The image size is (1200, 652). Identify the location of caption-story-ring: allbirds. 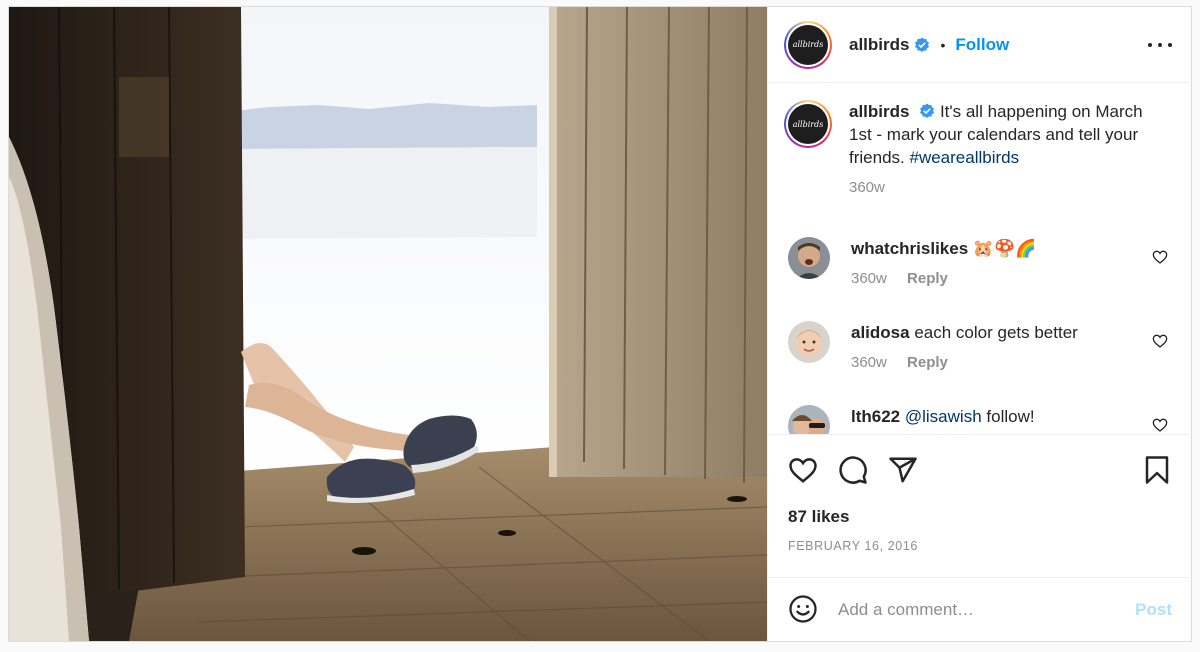
(808, 124).